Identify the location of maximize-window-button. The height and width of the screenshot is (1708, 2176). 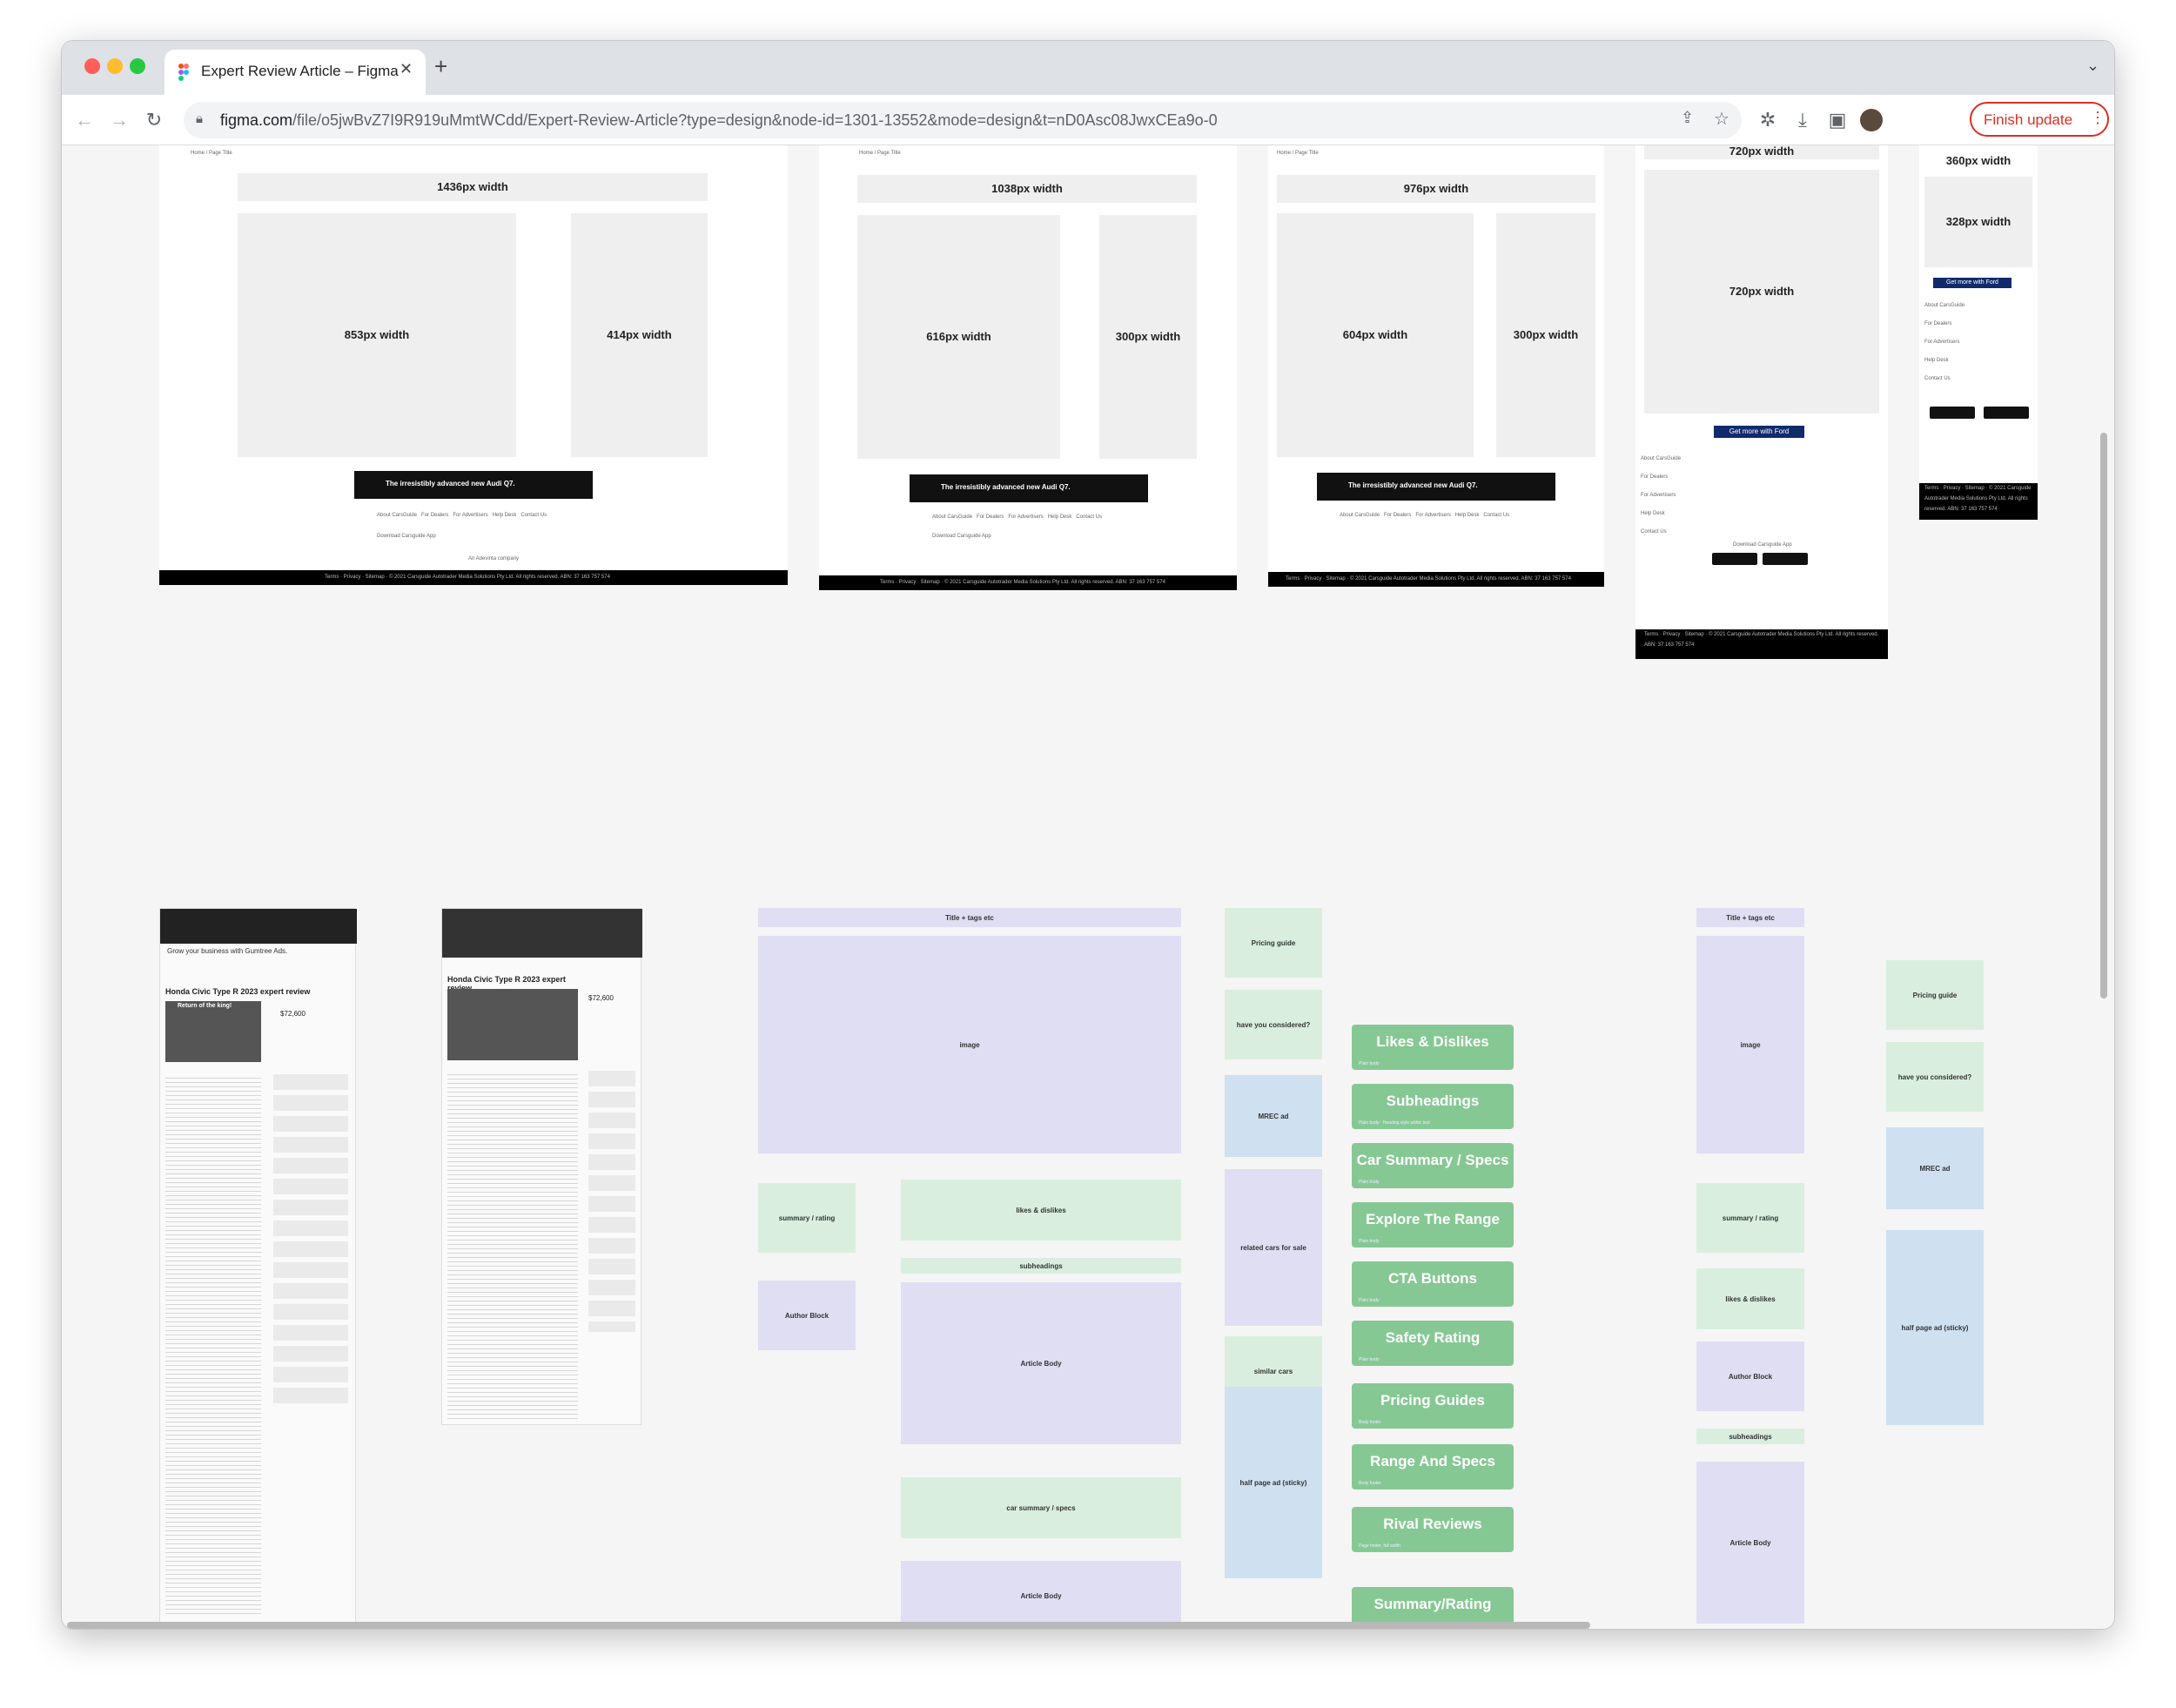
(137, 66).